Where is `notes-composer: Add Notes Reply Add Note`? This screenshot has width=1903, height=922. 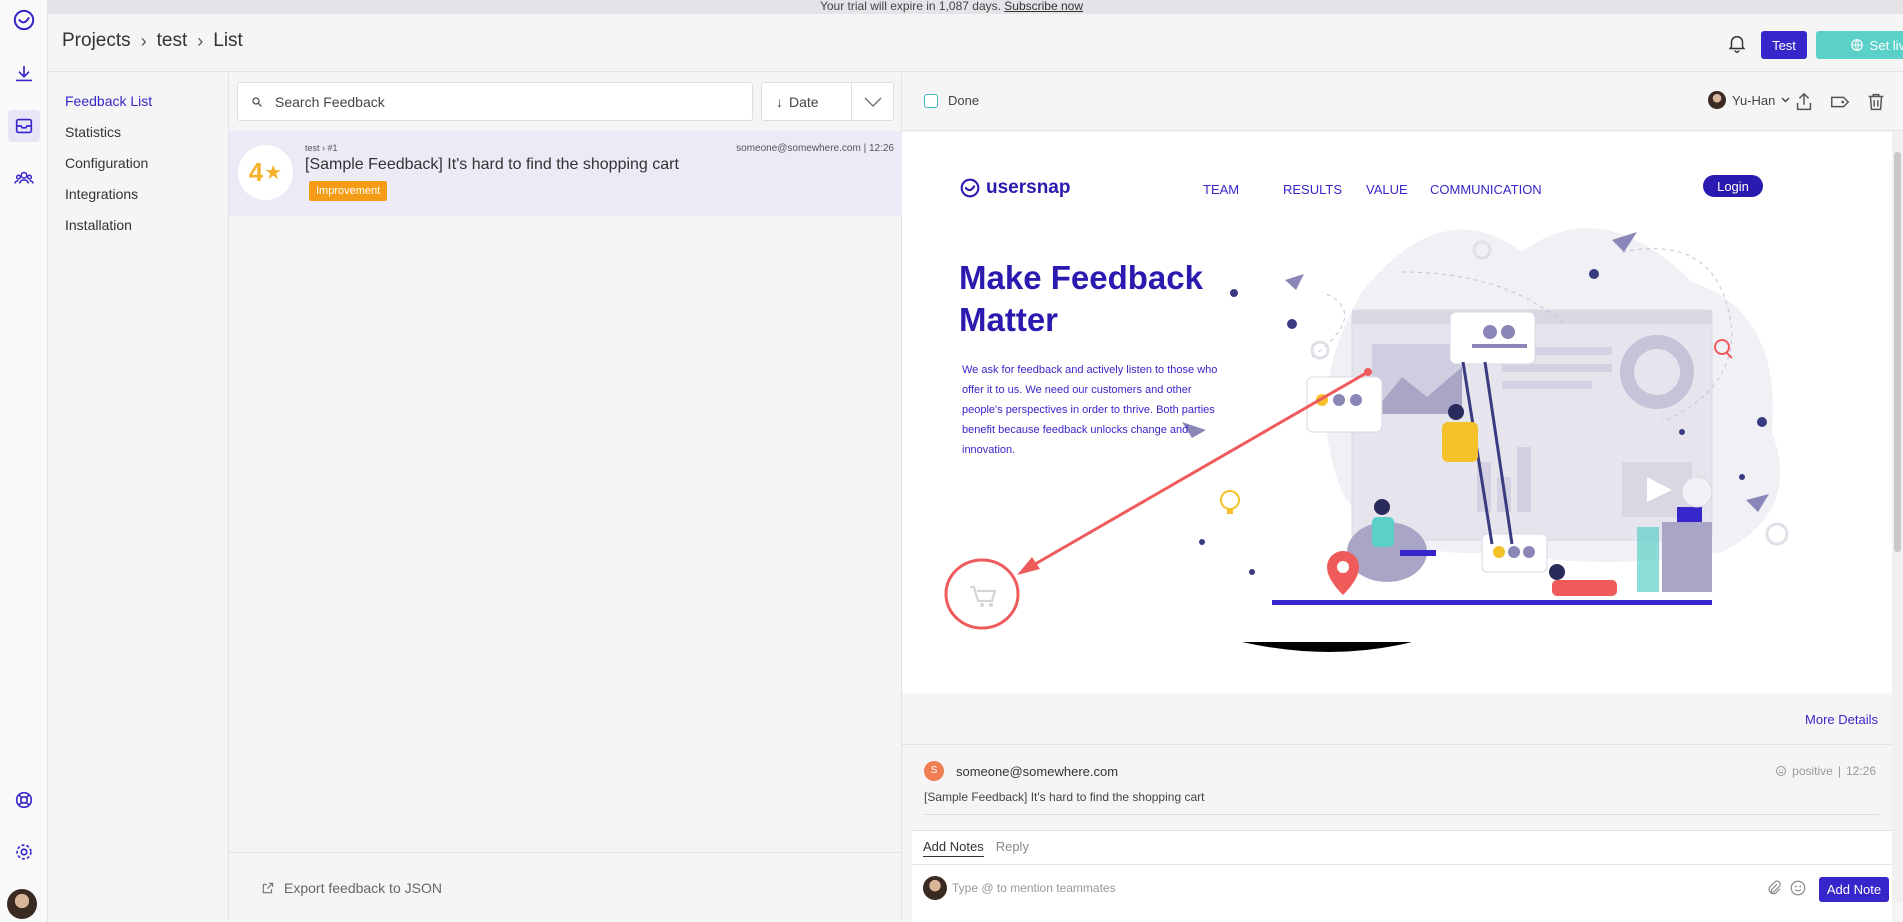 notes-composer: Add Notes Reply Add Note is located at coordinates (1402, 876).